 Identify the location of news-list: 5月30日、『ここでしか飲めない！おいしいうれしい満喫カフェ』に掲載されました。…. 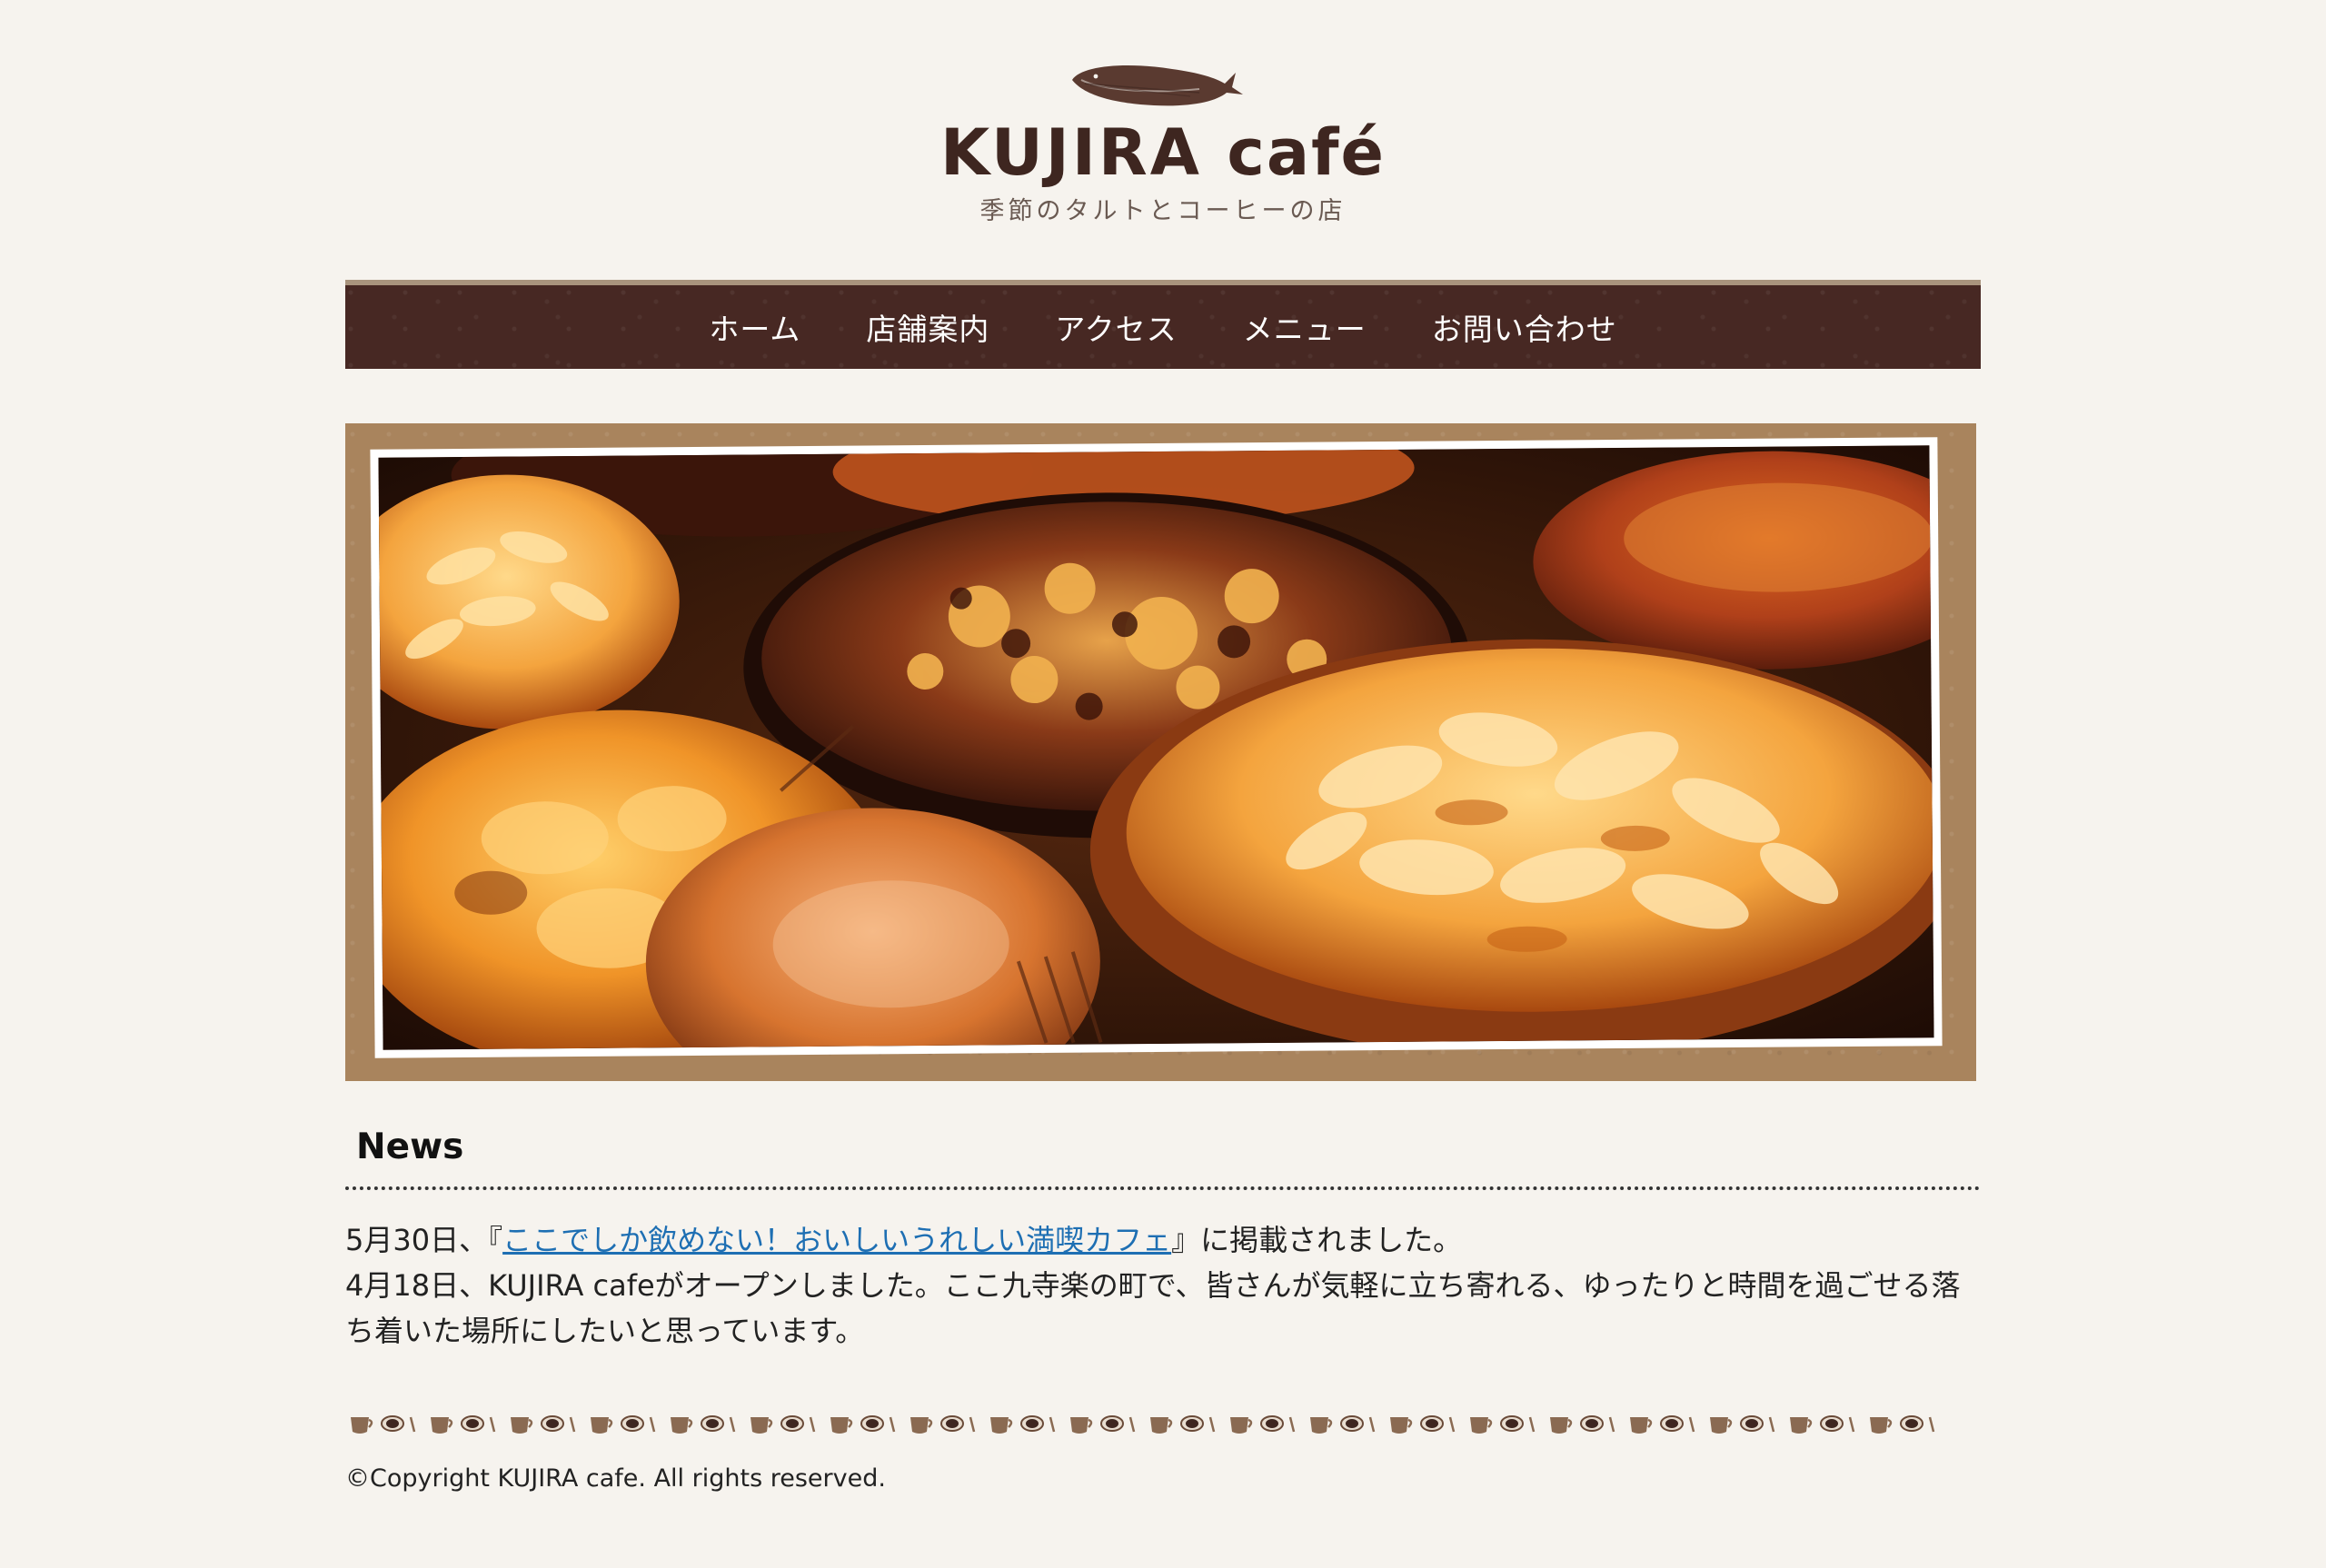
(1163, 1285).